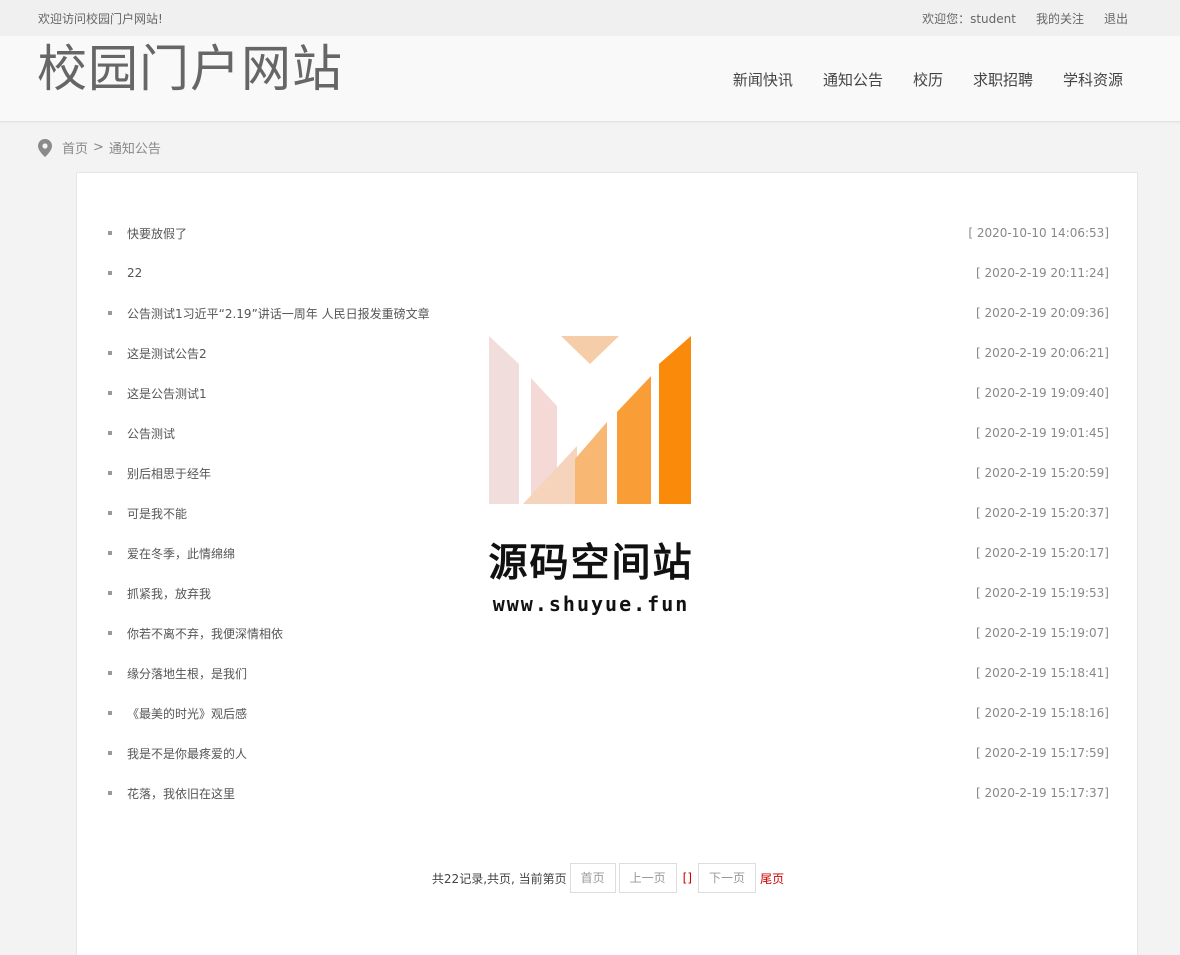  I want to click on notice-title: 抓紧我，放弃我, so click(551, 593).